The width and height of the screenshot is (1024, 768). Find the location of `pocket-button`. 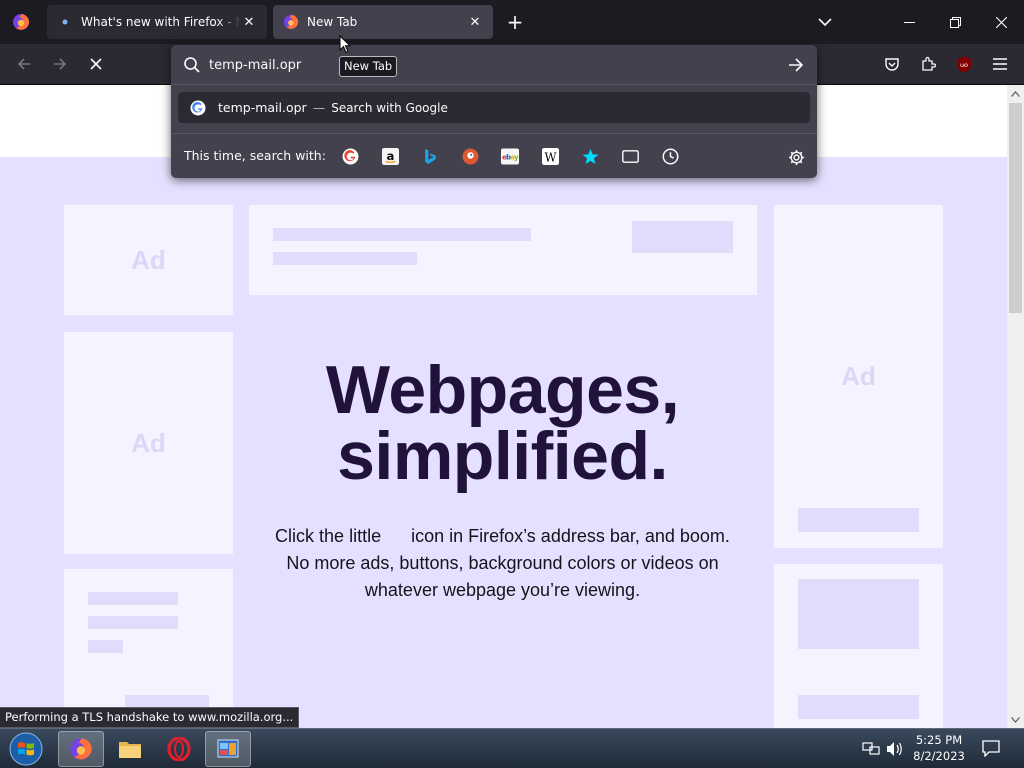

pocket-button is located at coordinates (892, 64).